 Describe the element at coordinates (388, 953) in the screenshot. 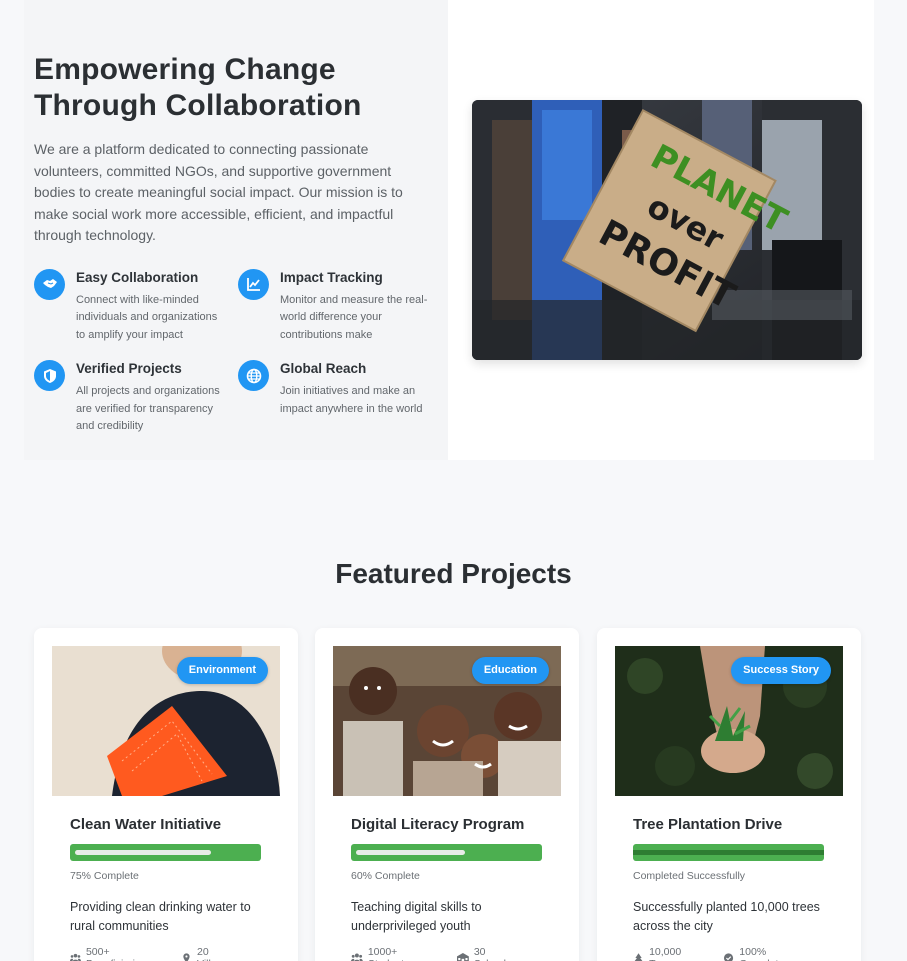

I see `meta-text: 1000+ Students` at that location.